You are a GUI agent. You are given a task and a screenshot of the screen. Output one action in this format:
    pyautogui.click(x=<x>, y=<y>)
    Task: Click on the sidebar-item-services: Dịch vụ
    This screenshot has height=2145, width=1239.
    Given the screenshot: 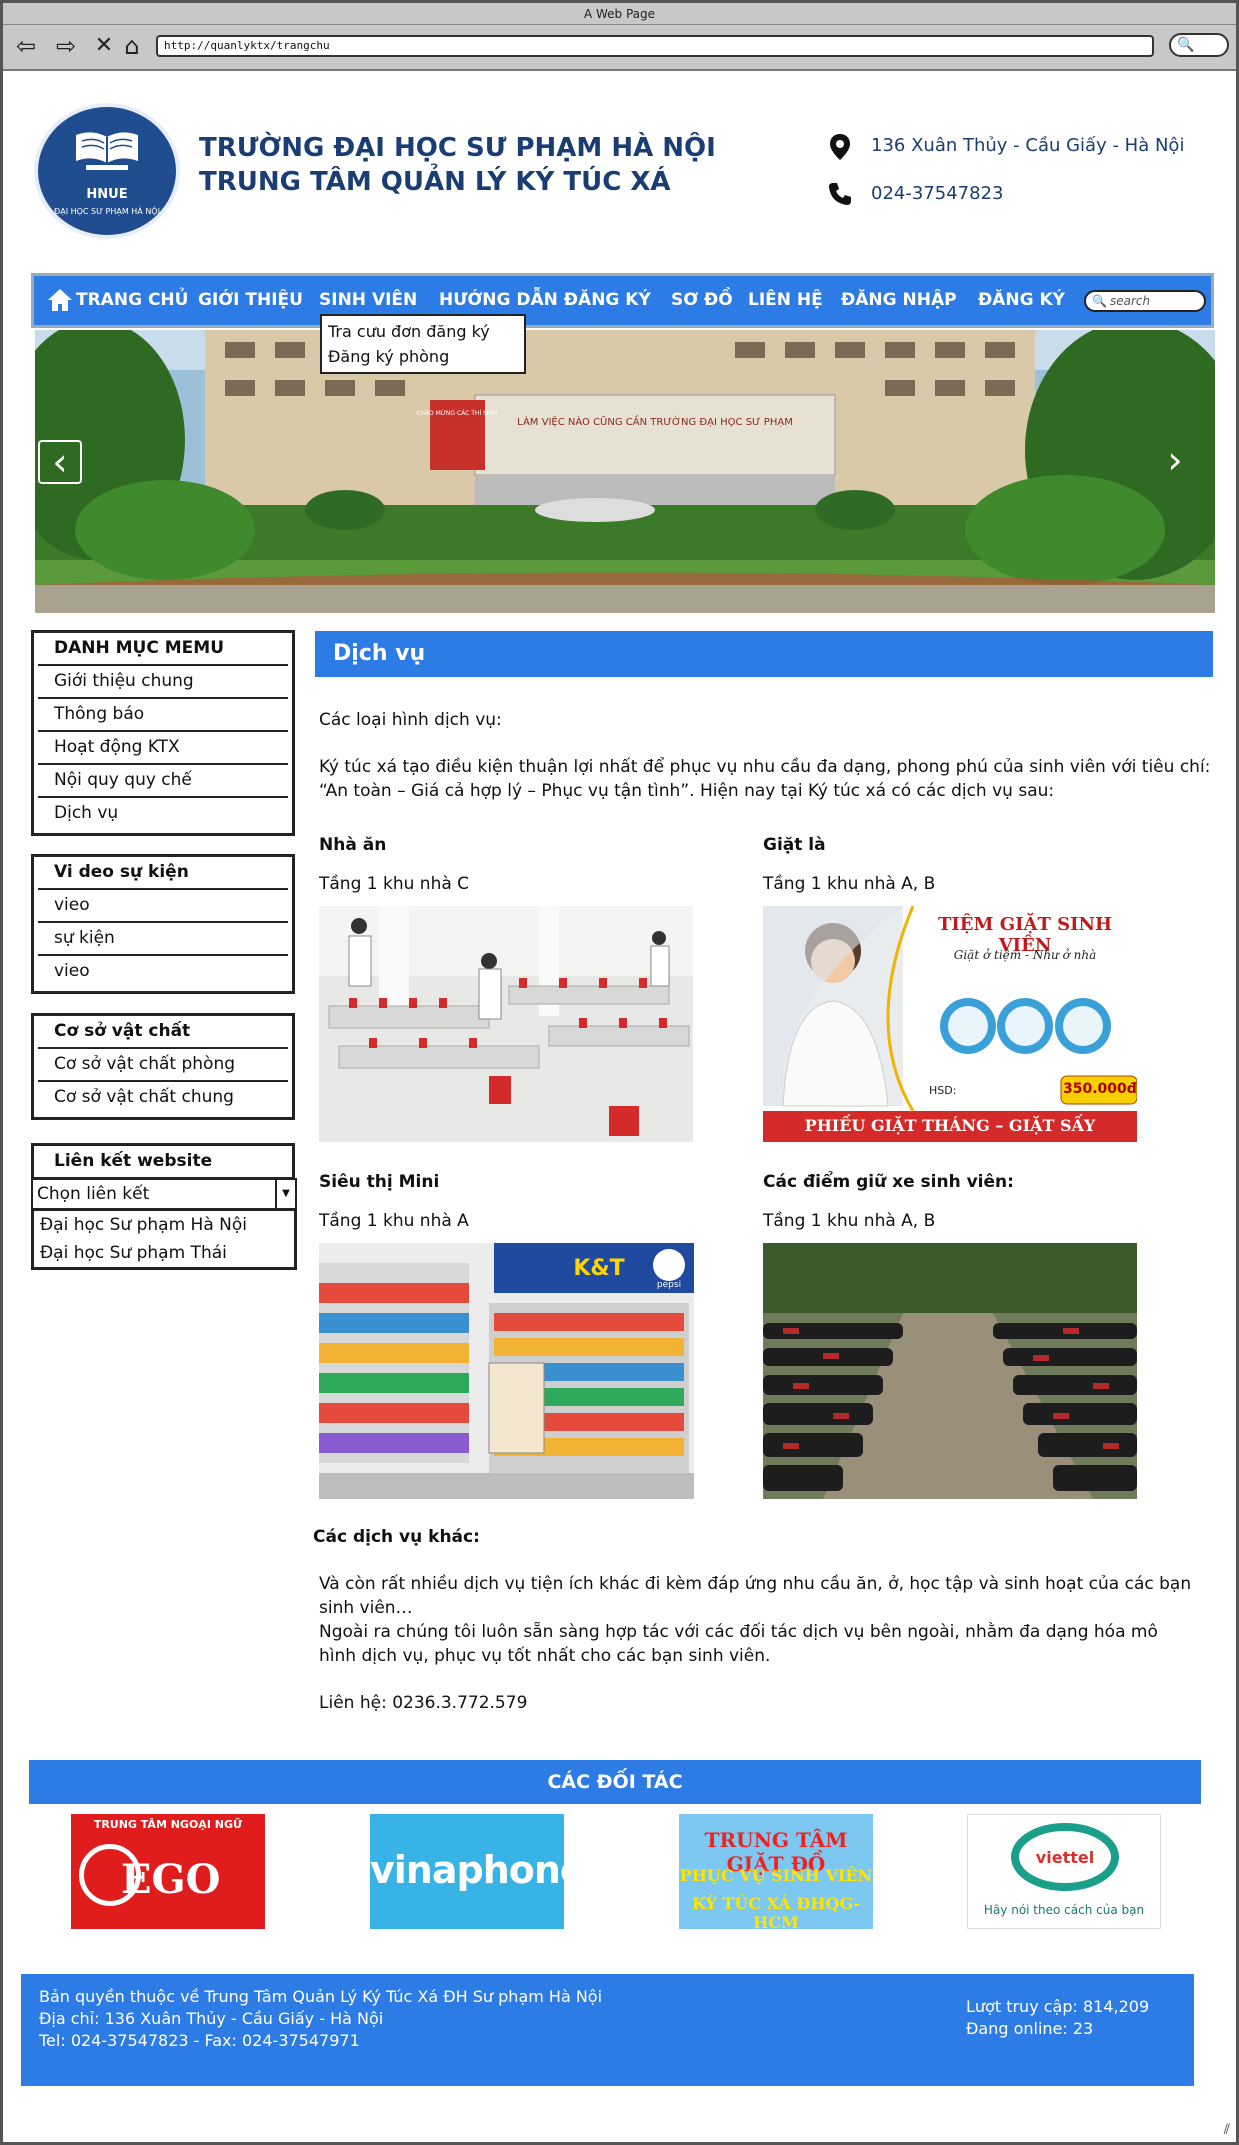 What is the action you would take?
    pyautogui.click(x=163, y=814)
    